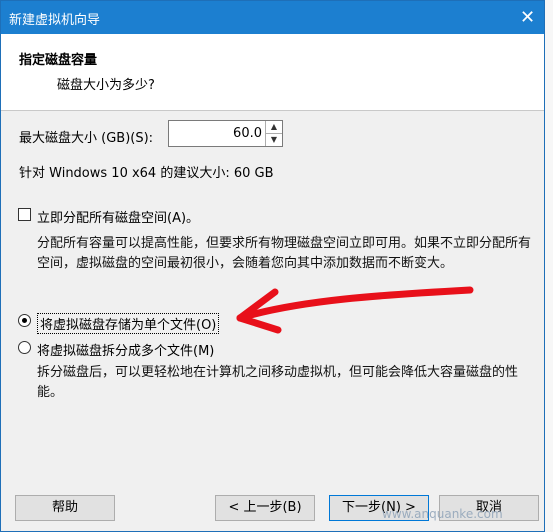 This screenshot has height=532, width=553. Describe the element at coordinates (265, 508) in the screenshot. I see `back-button: < 上一步(B)` at that location.